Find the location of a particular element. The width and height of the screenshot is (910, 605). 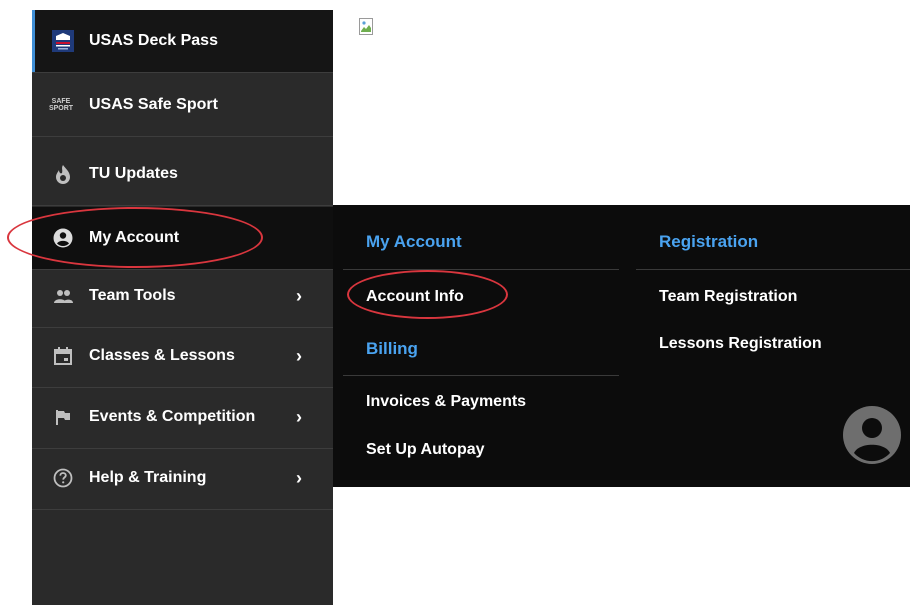

sidebar-item-label: USAS Deck Pass is located at coordinates (153, 40).